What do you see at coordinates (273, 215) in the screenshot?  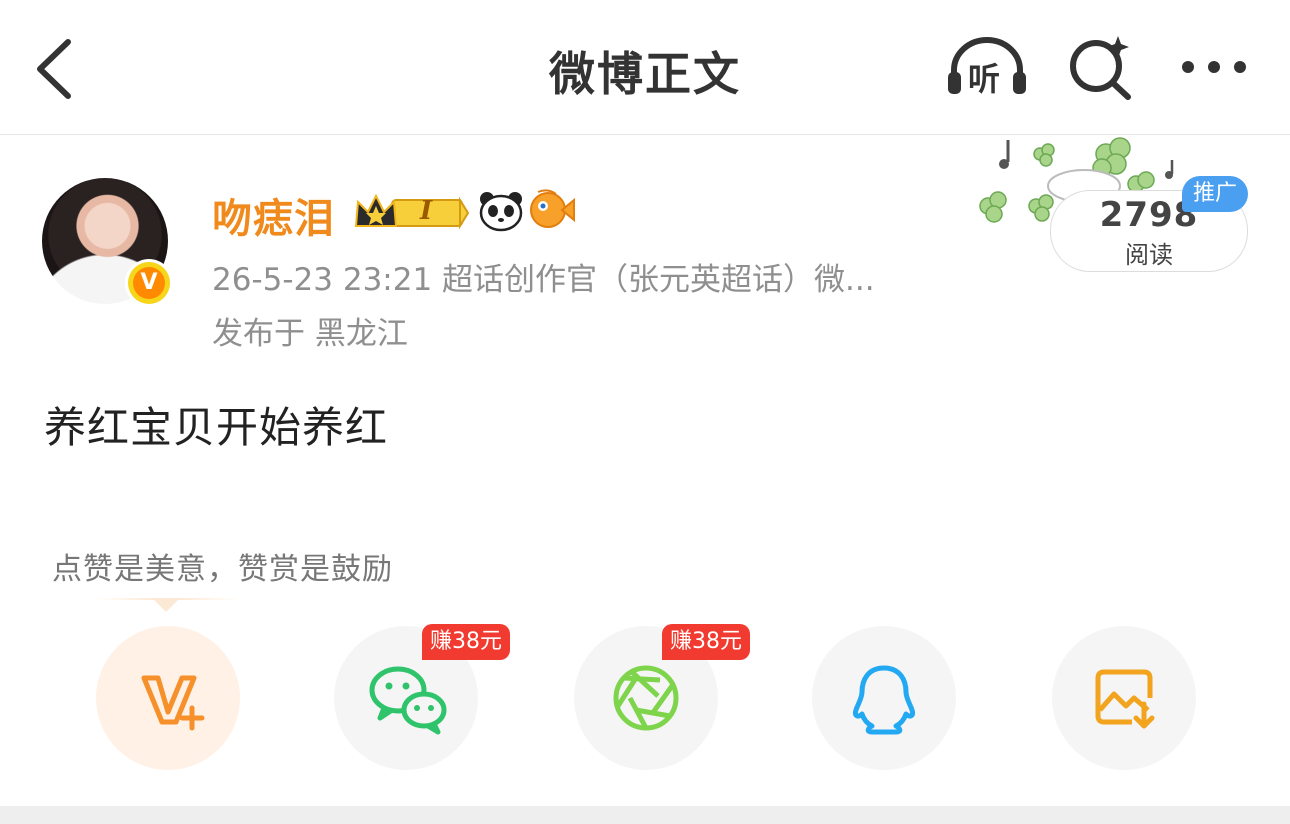 I see `username: 吻痣泪` at bounding box center [273, 215].